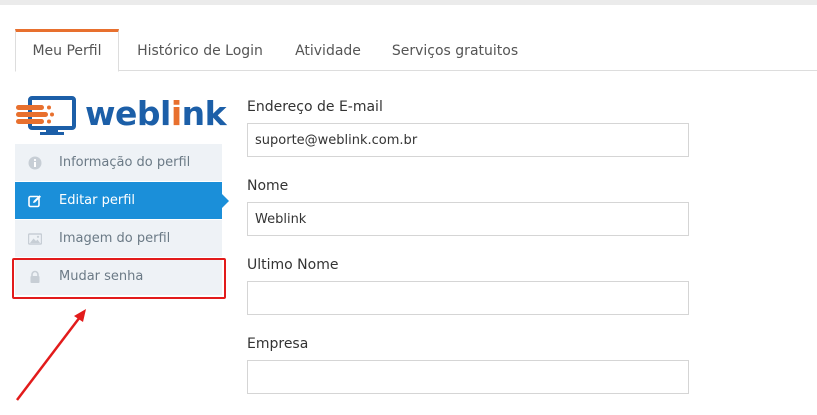 The width and height of the screenshot is (817, 415). Describe the element at coordinates (35, 163) in the screenshot. I see `info-icon` at that location.